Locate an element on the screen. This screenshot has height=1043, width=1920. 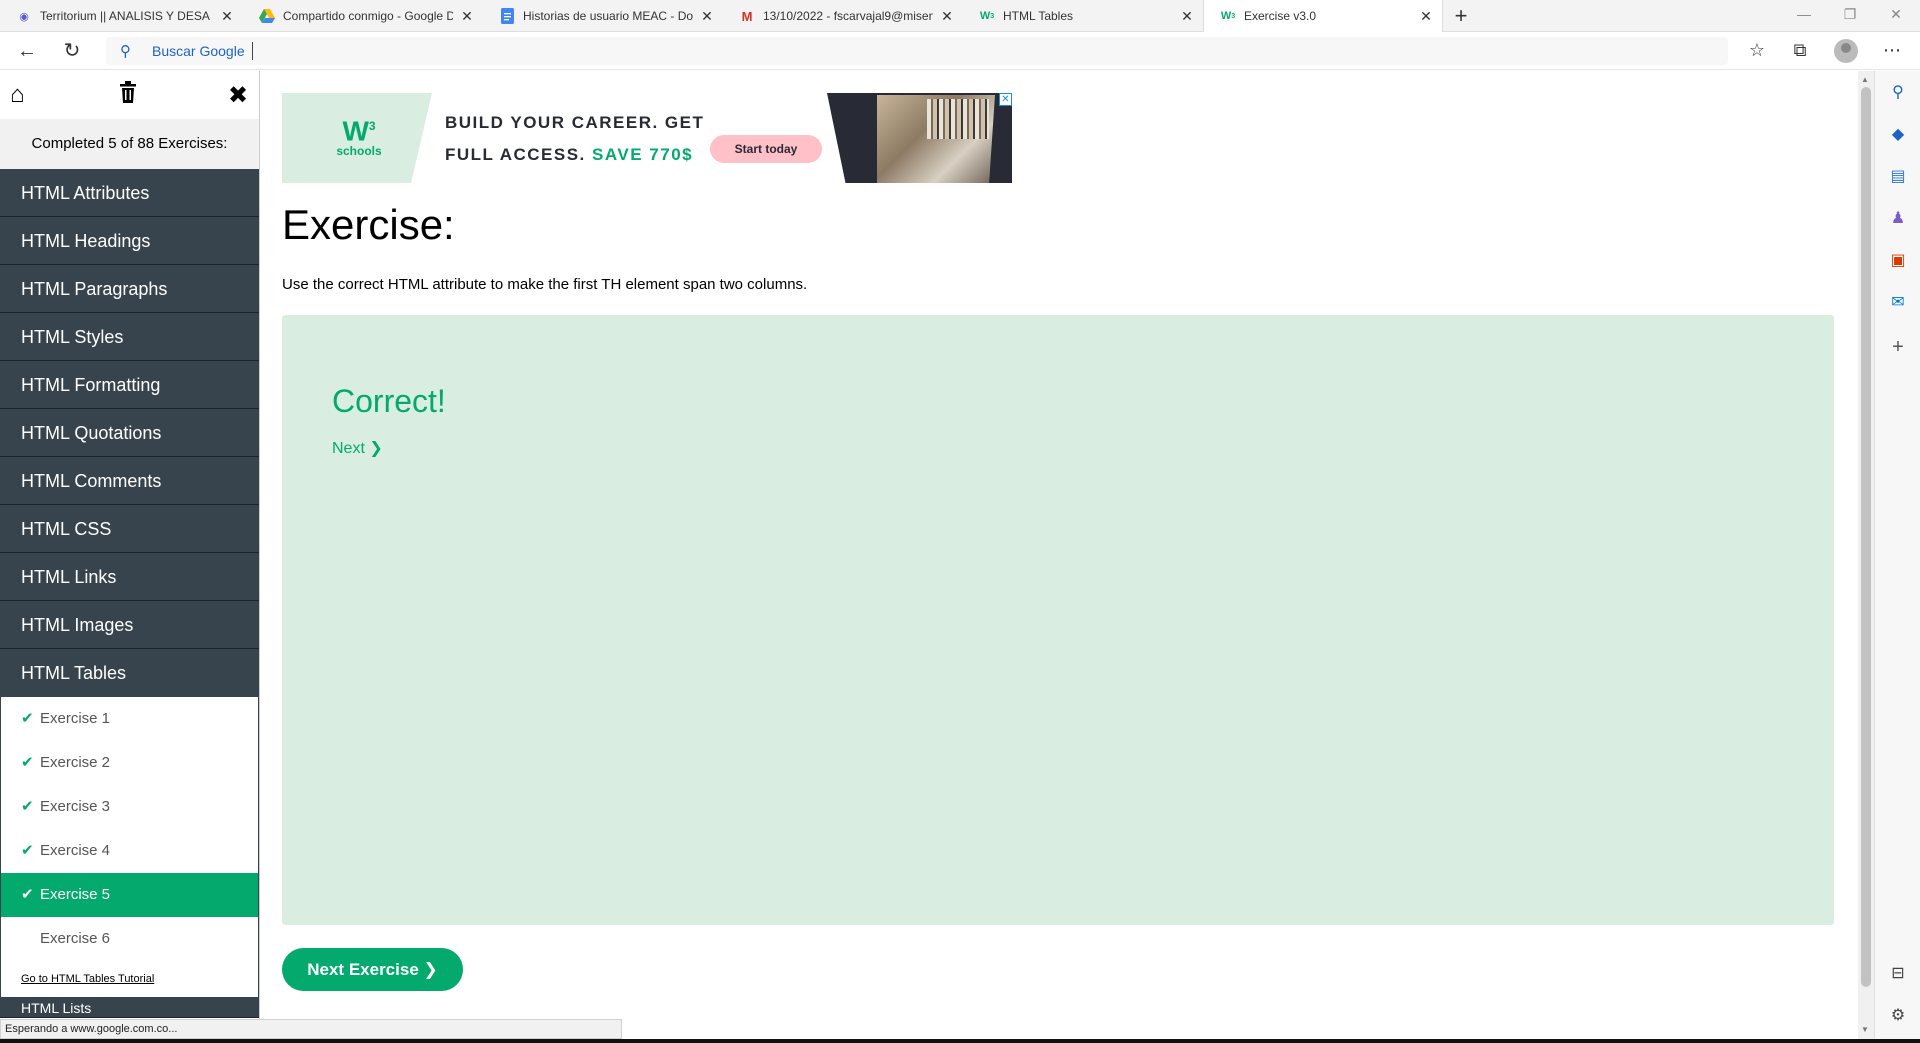
more-options-icon: ⋯ is located at coordinates (1892, 50).